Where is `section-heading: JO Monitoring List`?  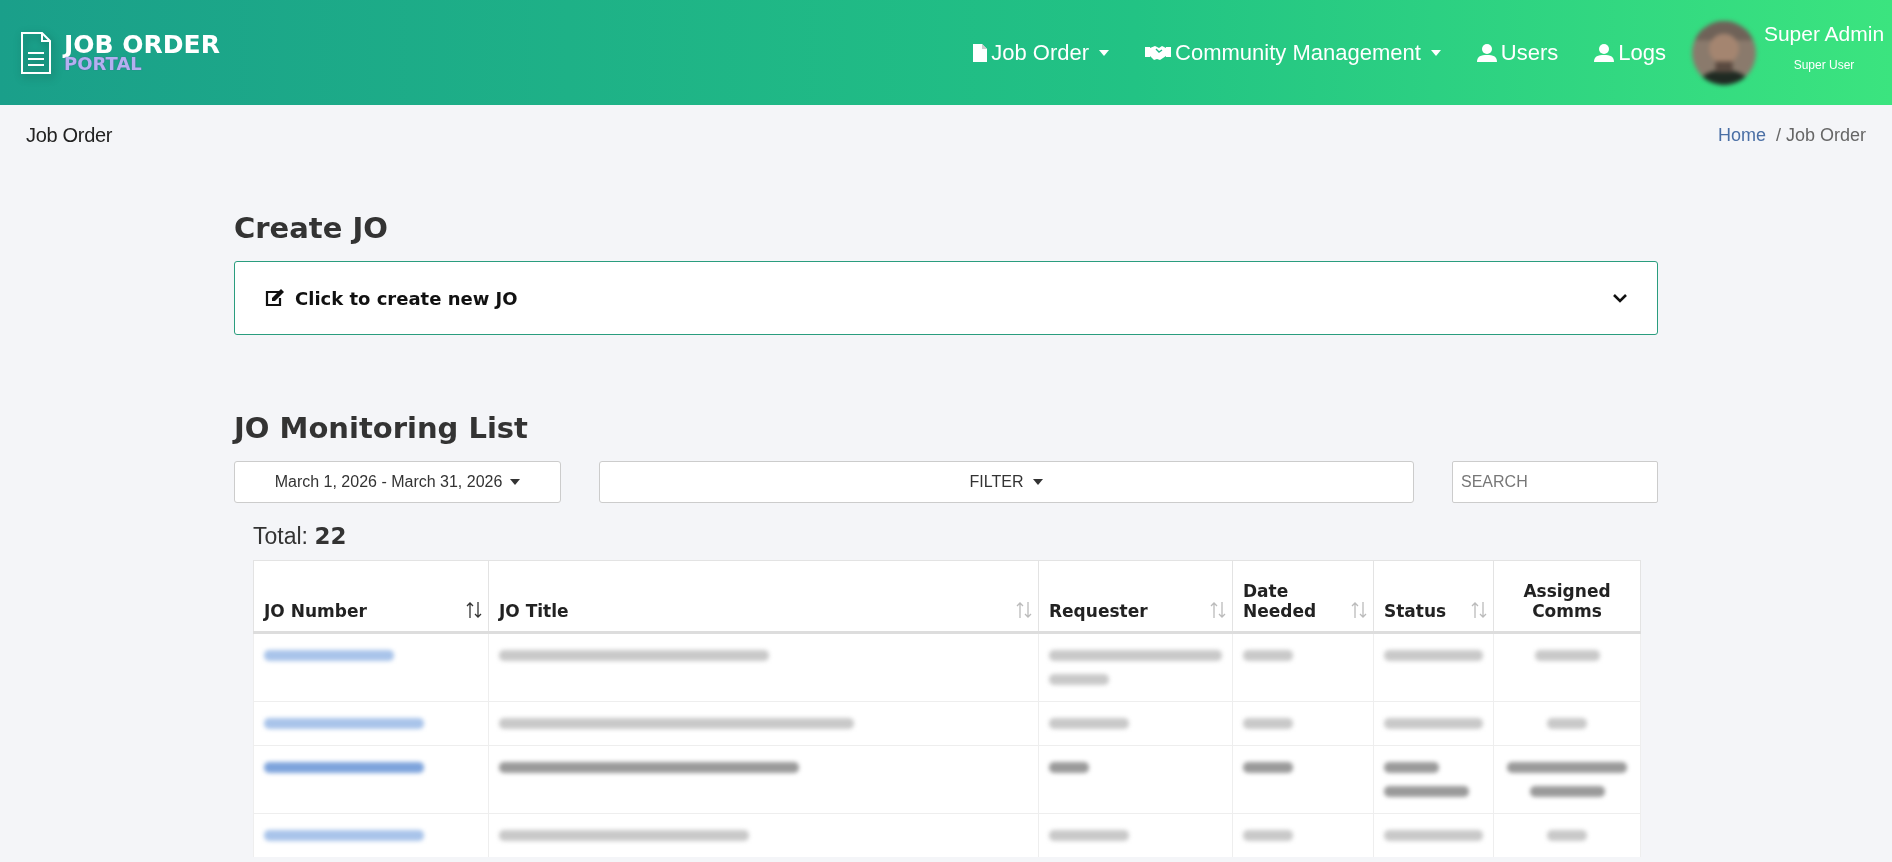
section-heading: JO Monitoring List is located at coordinates (381, 428).